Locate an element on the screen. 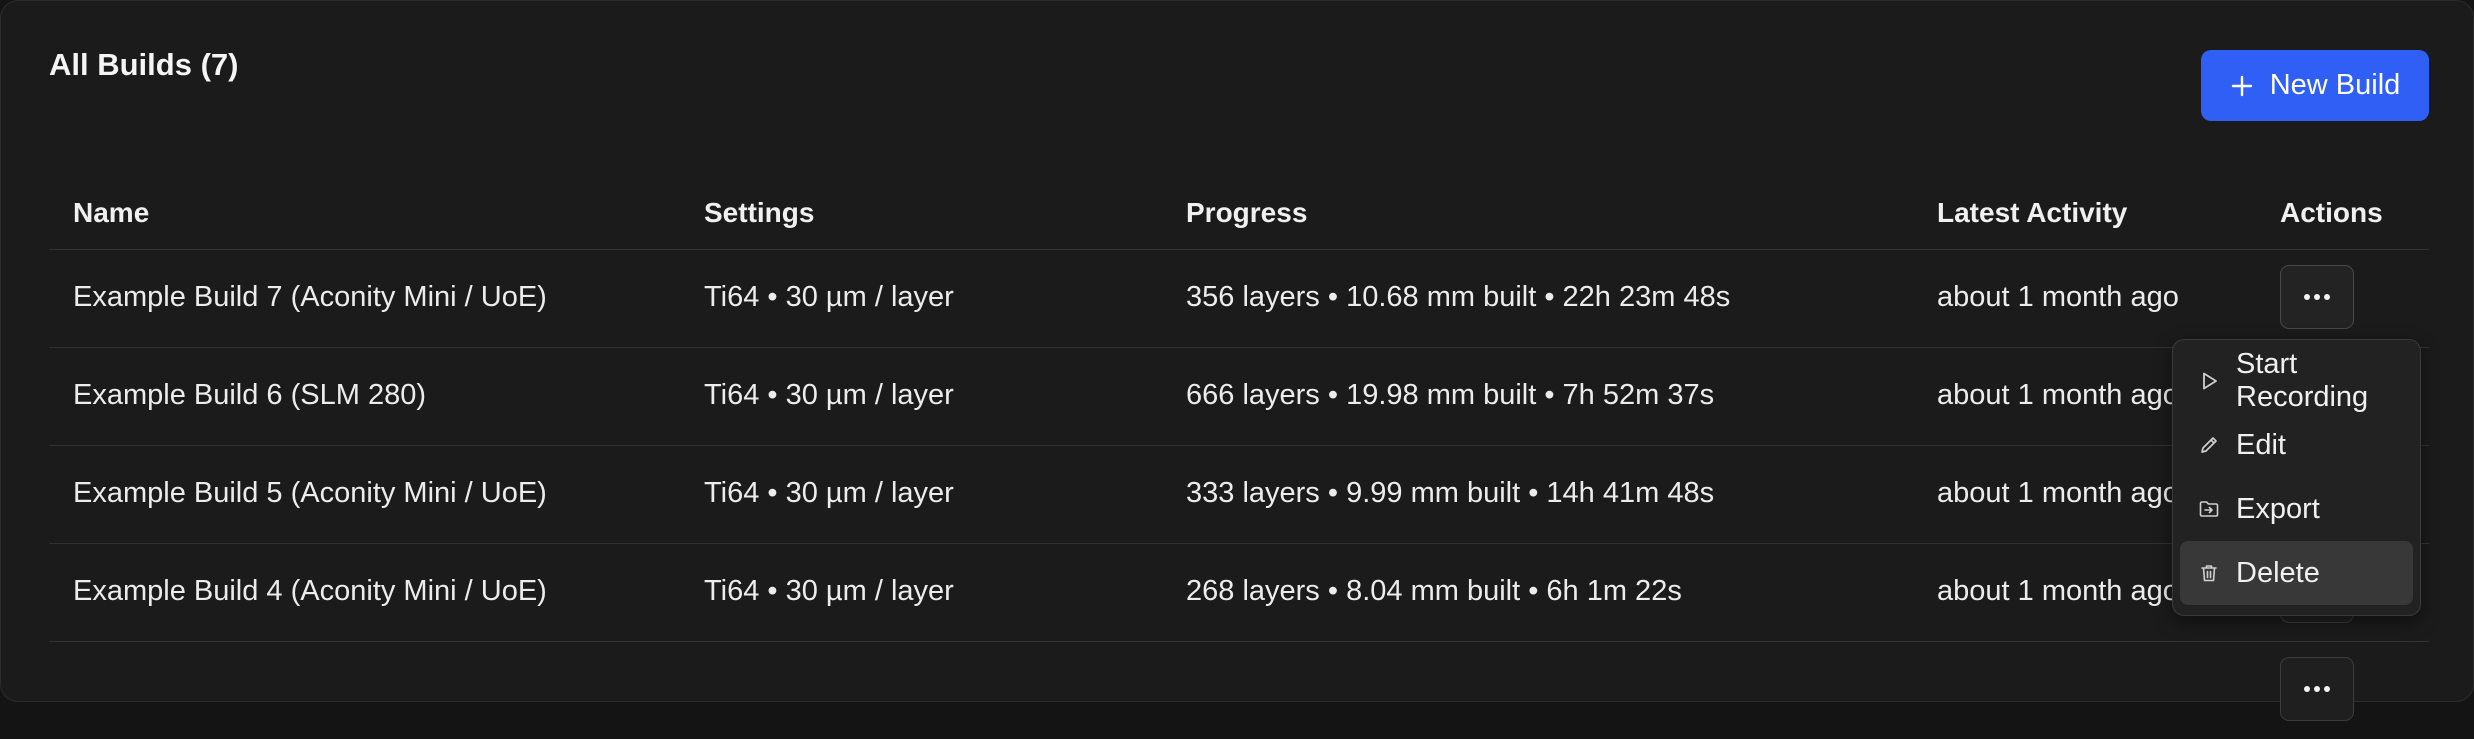  column-header-settings: Settings is located at coordinates (759, 213).